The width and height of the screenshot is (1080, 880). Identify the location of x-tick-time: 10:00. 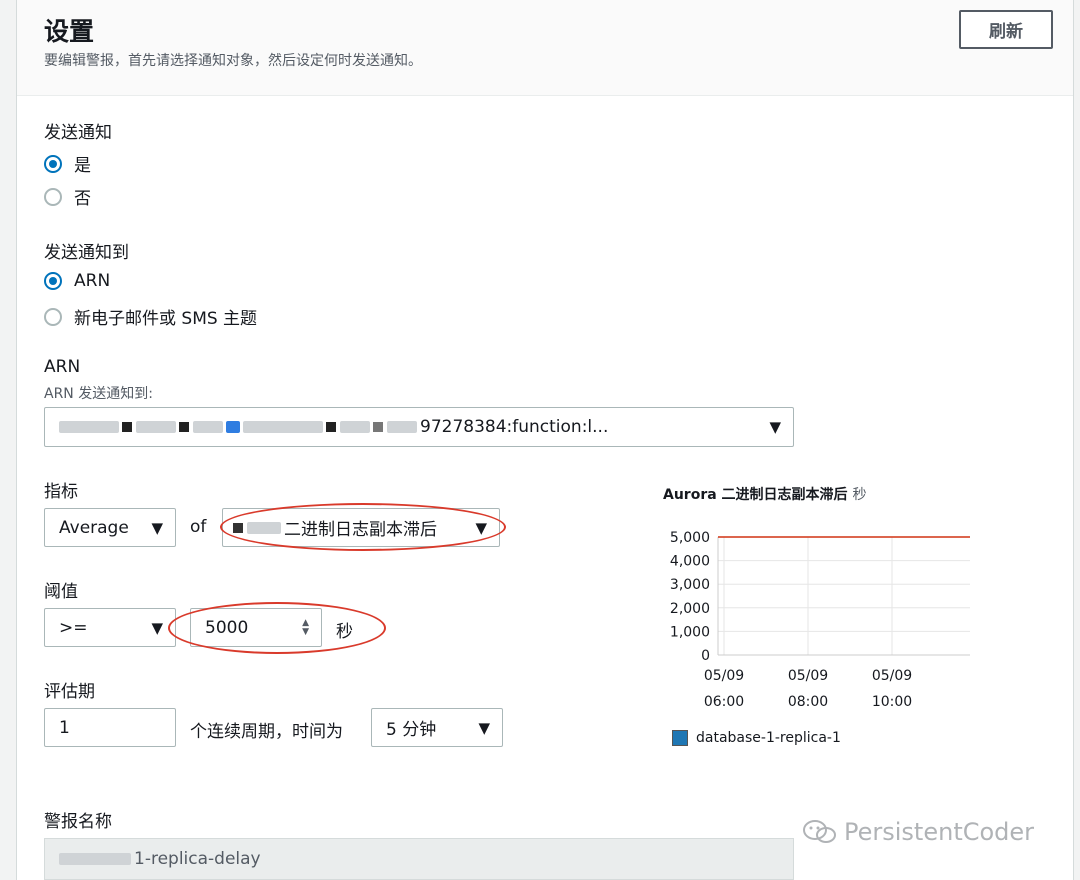
(892, 702).